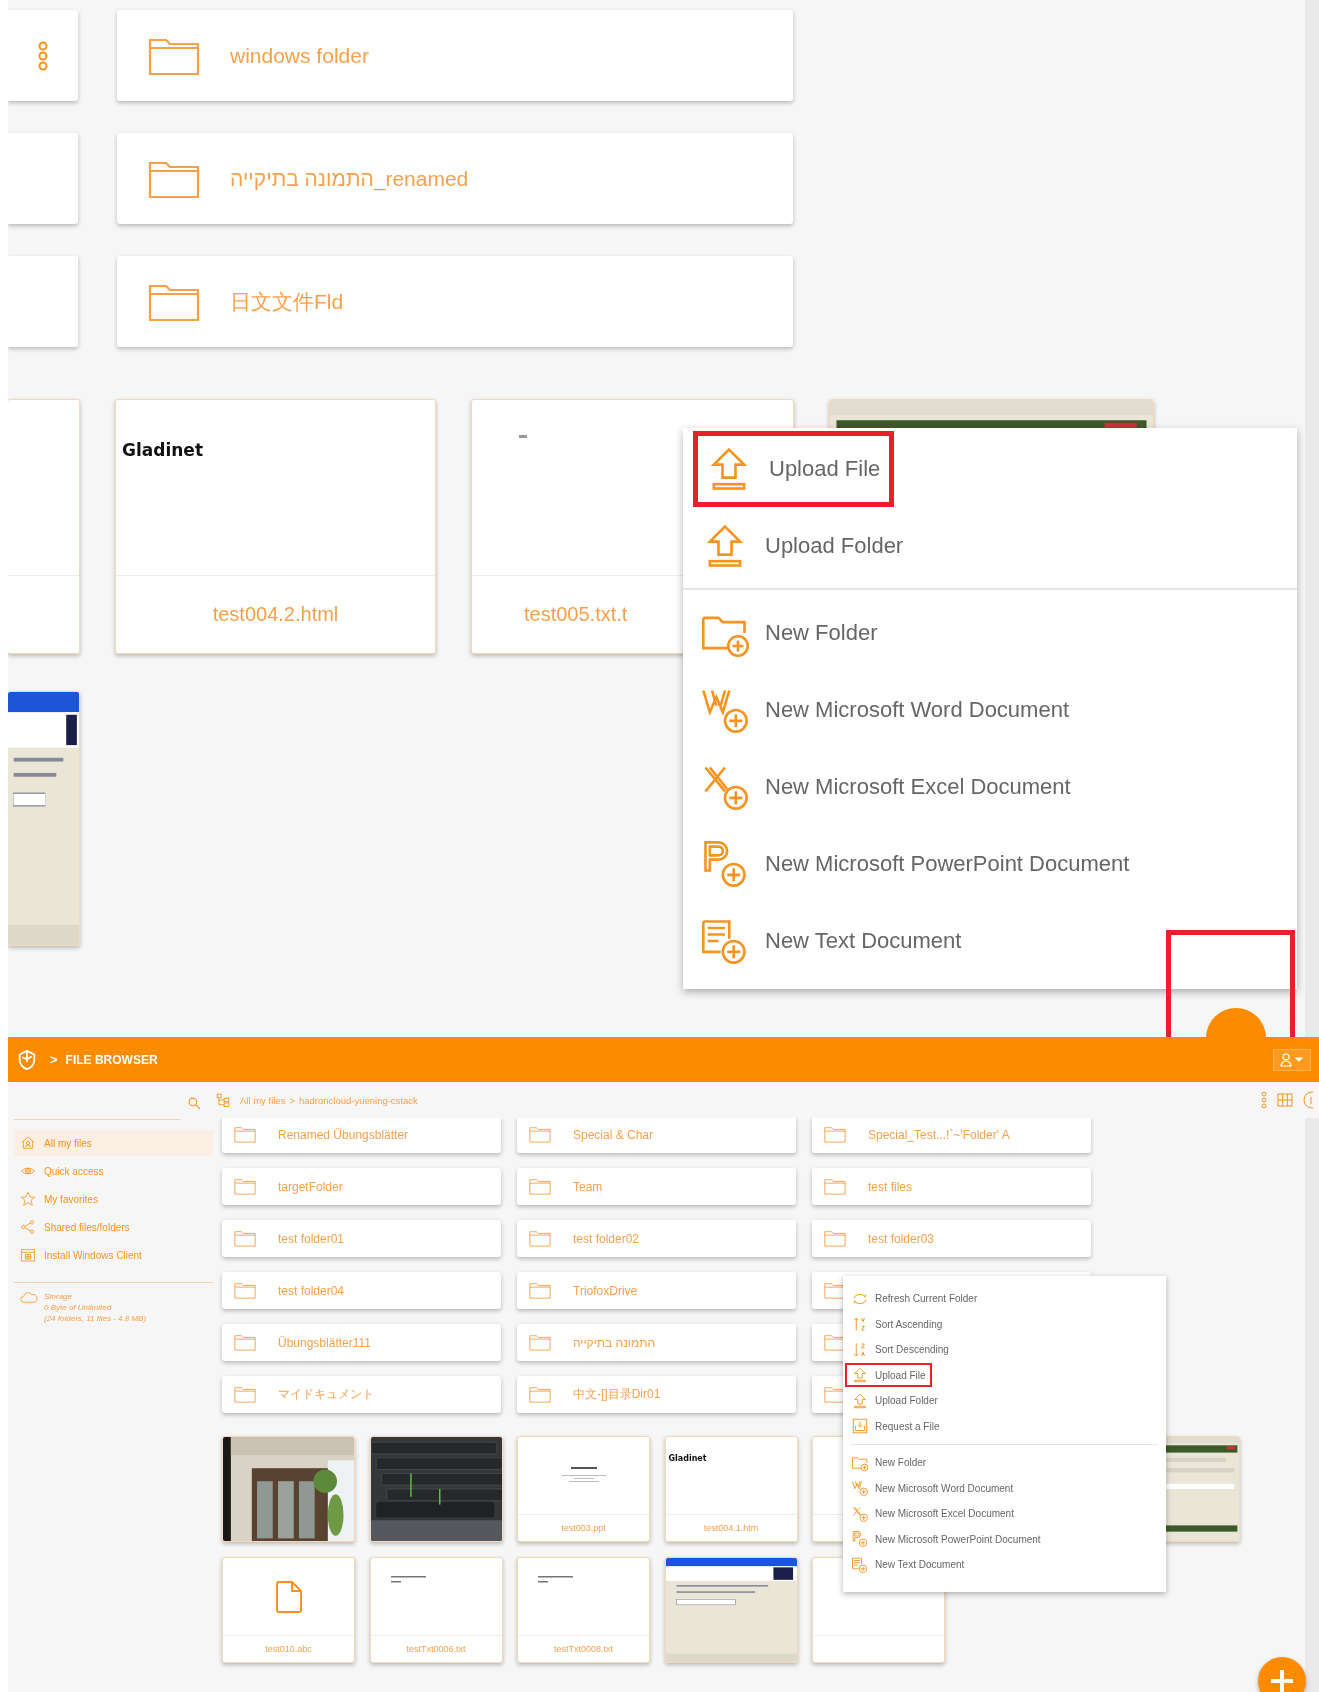  I want to click on folder-name: 日文文件Fld, so click(287, 301).